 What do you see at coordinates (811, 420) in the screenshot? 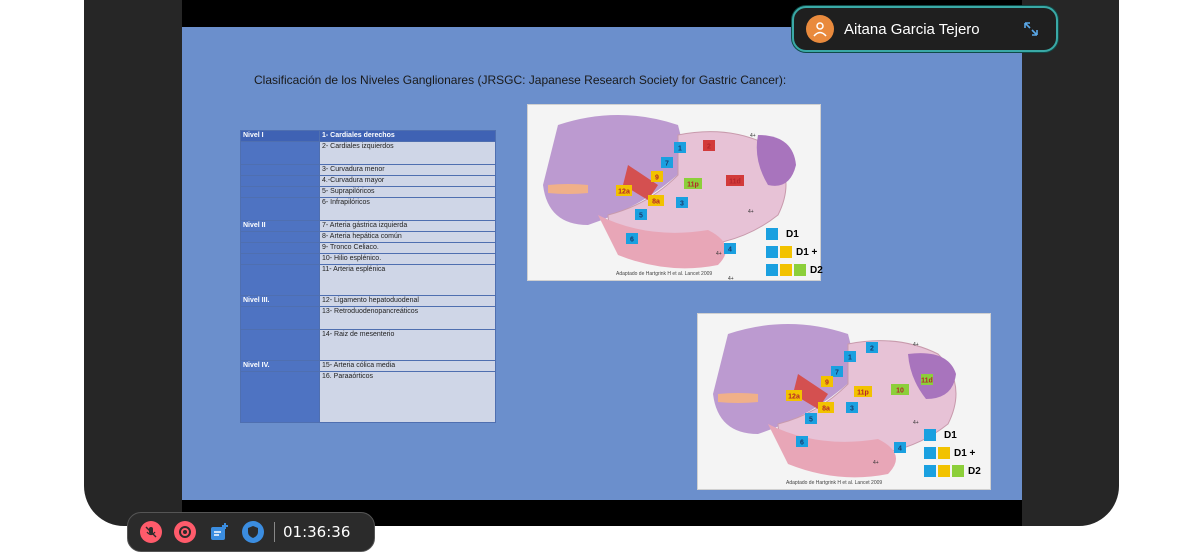
I see `node-label: 5` at bounding box center [811, 420].